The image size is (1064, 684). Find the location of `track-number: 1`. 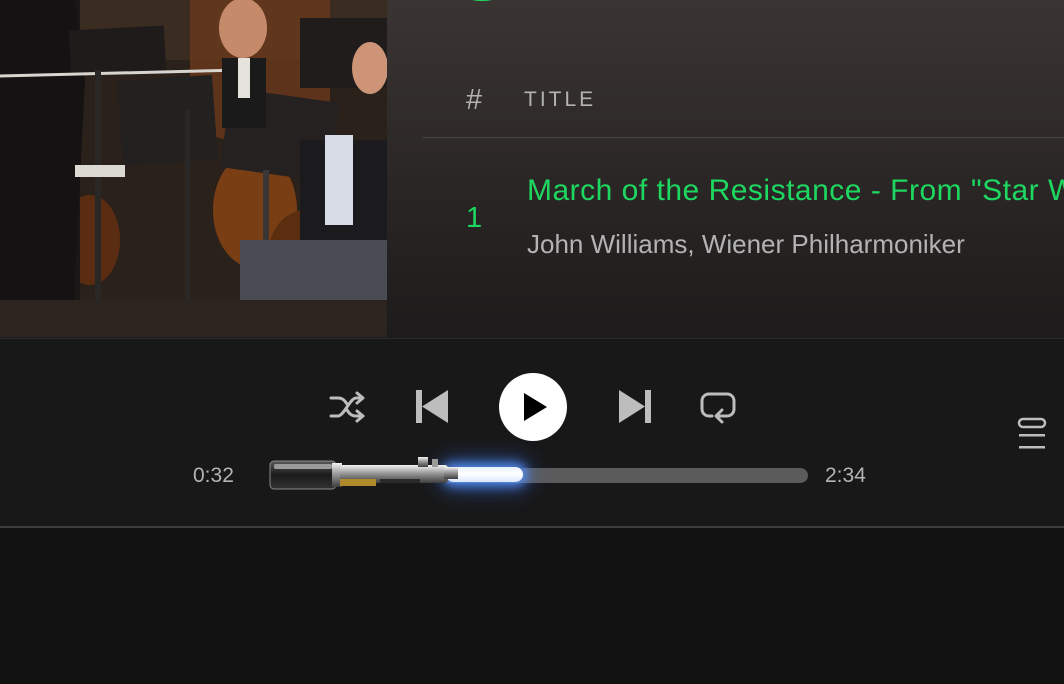

track-number: 1 is located at coordinates (474, 218).